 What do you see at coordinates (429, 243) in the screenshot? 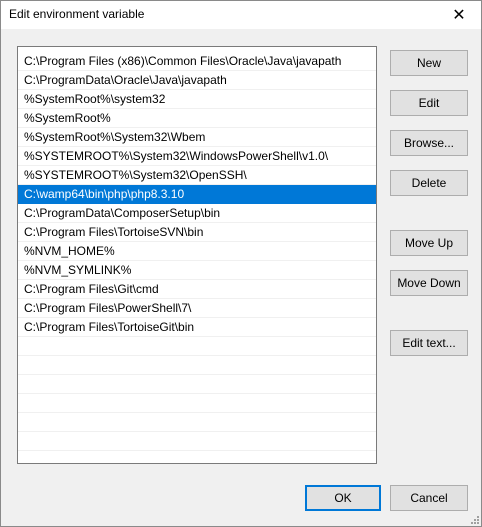
I see `move-up-button: Move Up` at bounding box center [429, 243].